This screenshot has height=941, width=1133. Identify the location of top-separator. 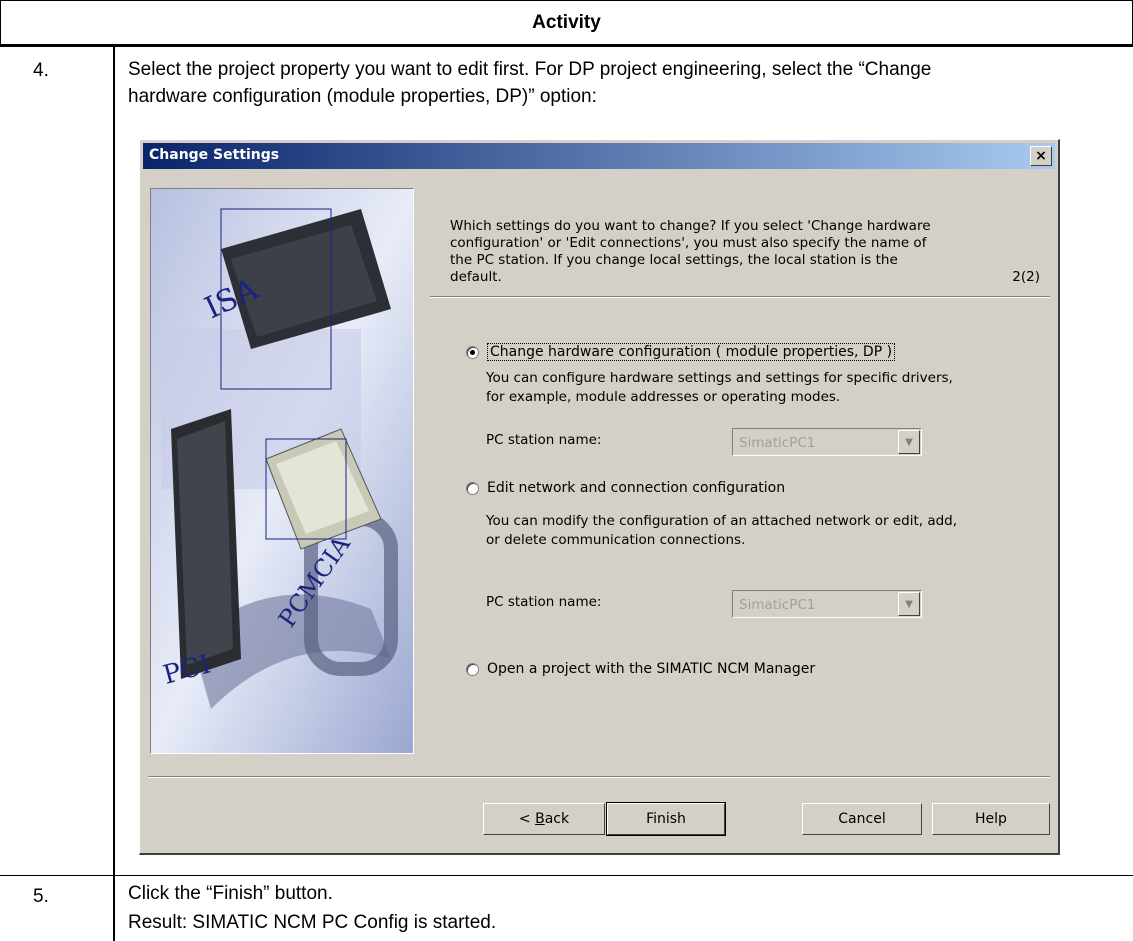
(740, 297).